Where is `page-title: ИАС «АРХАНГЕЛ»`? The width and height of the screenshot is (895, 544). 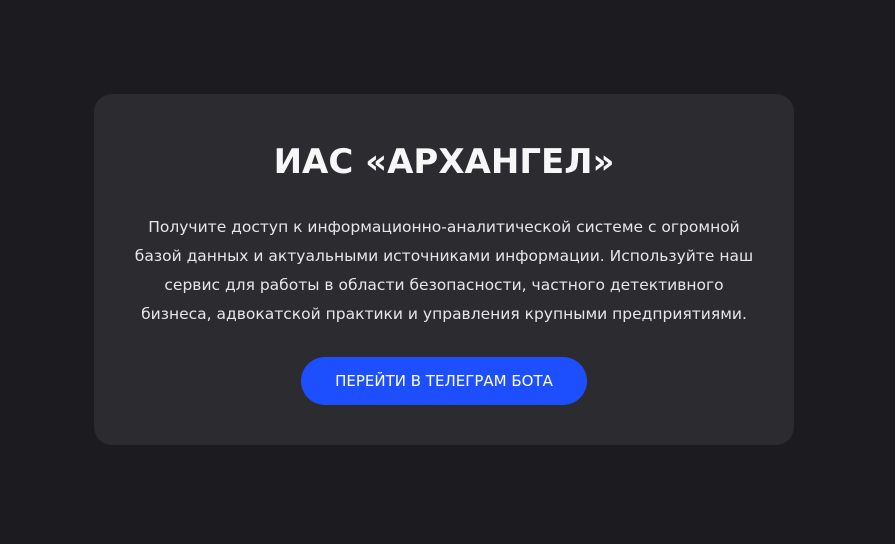 page-title: ИАС «АРХАНГЕЛ» is located at coordinates (444, 162).